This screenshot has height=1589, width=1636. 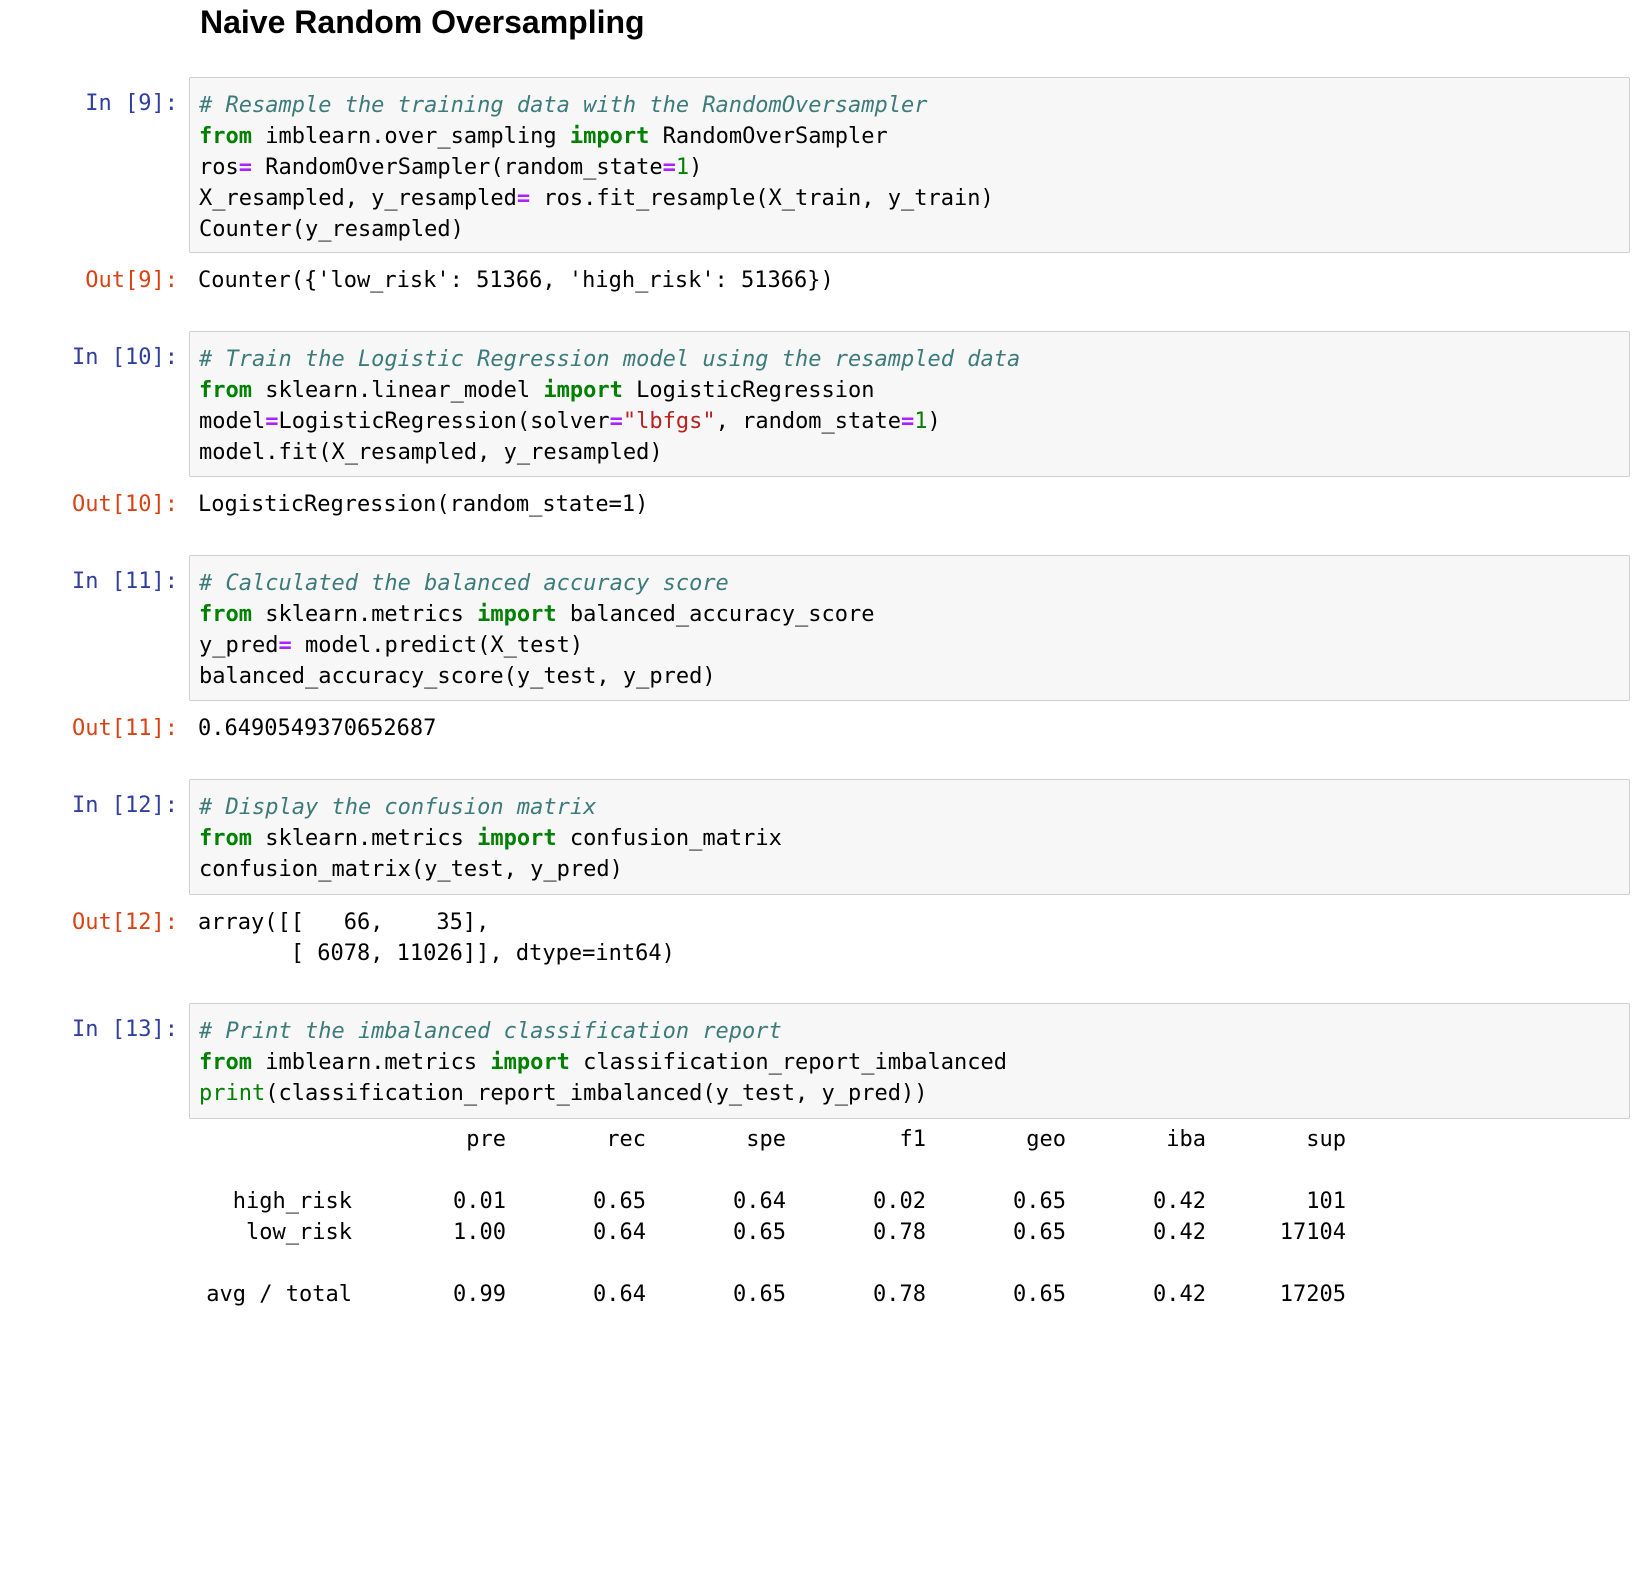 What do you see at coordinates (125, 1029) in the screenshot?
I see `input-prompt: In [13]:` at bounding box center [125, 1029].